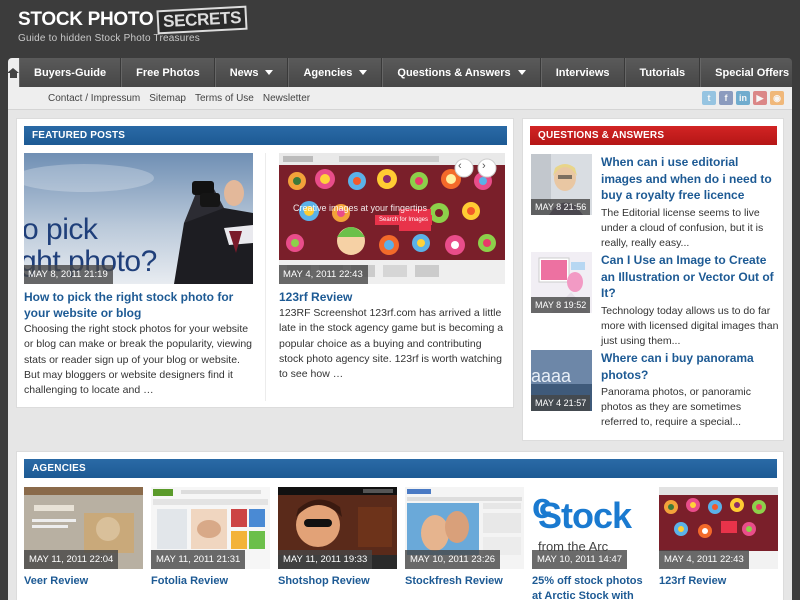  Describe the element at coordinates (109, 38) in the screenshot. I see `site-tagline: Guide to hidden Stock Photo Treasures` at that location.